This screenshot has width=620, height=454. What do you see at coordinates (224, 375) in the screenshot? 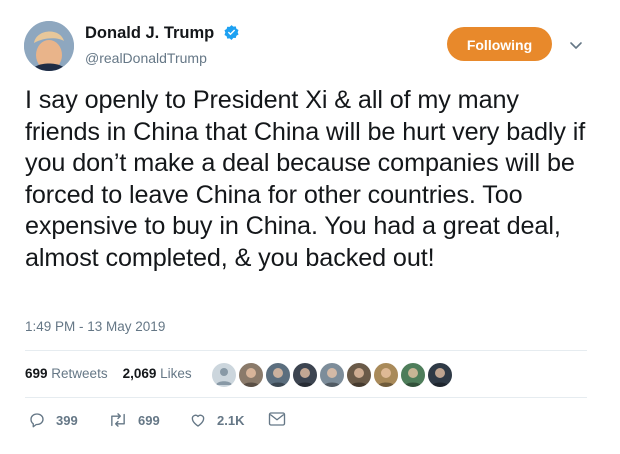
I see `default-avatar` at bounding box center [224, 375].